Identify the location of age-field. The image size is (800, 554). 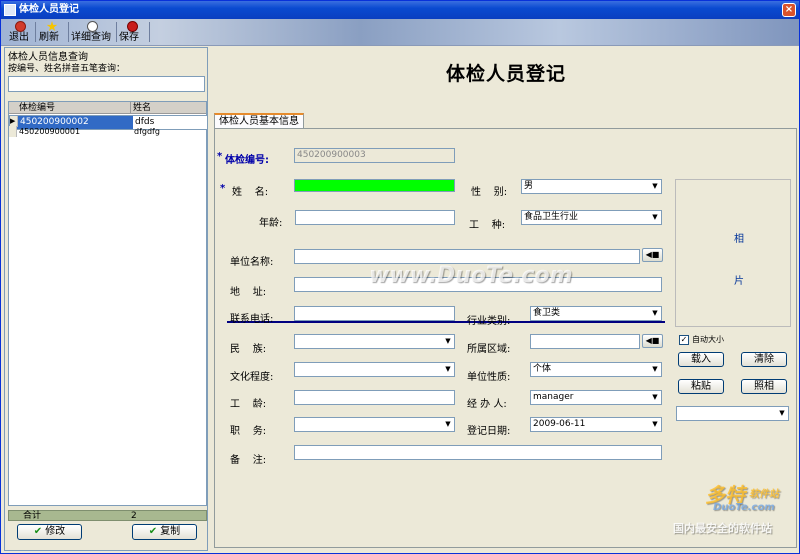
(375, 217).